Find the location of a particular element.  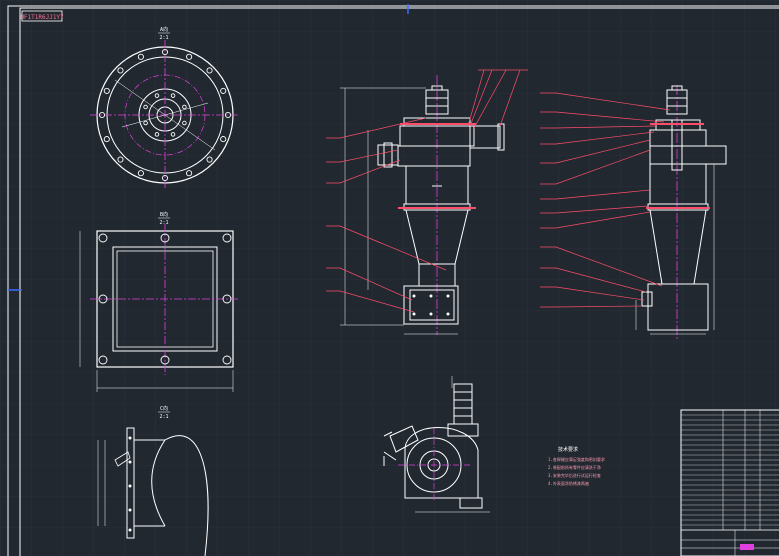

tech-requirement-line: 3.安装完毕后进行试运行检查 is located at coordinates (574, 475).